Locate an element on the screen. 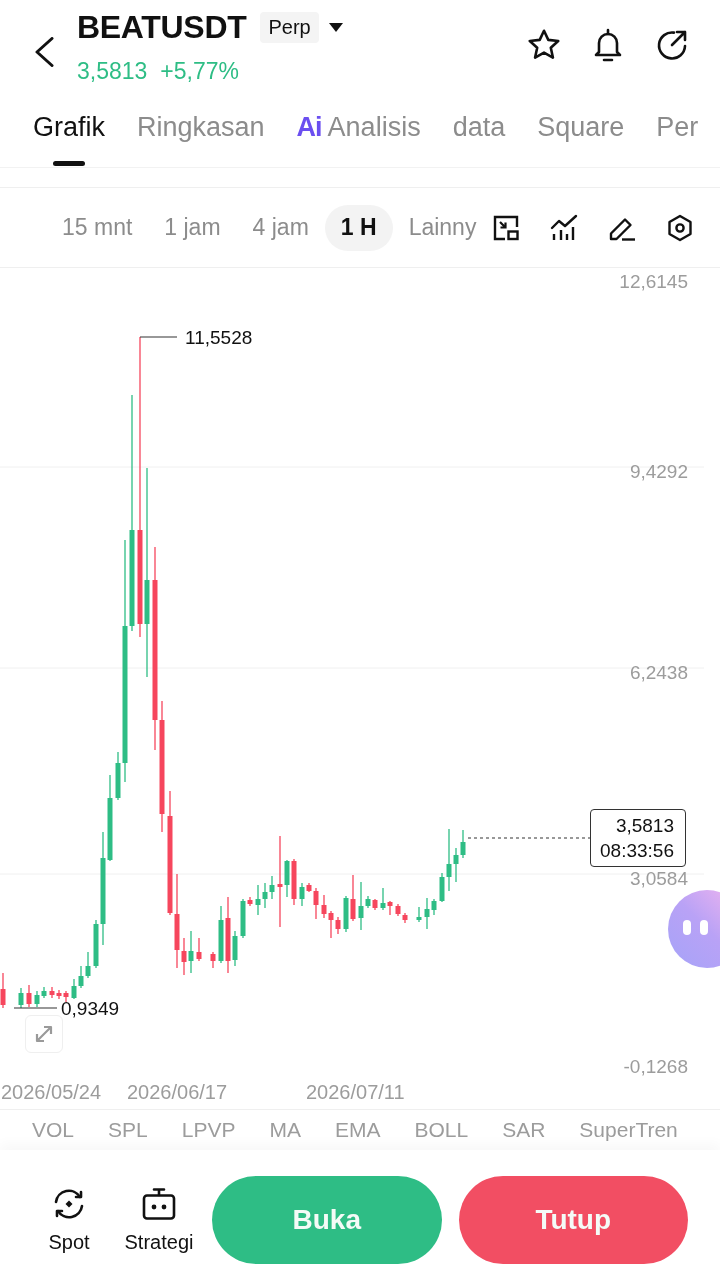  price-axis-label: 12,6145 is located at coordinates (653, 281).